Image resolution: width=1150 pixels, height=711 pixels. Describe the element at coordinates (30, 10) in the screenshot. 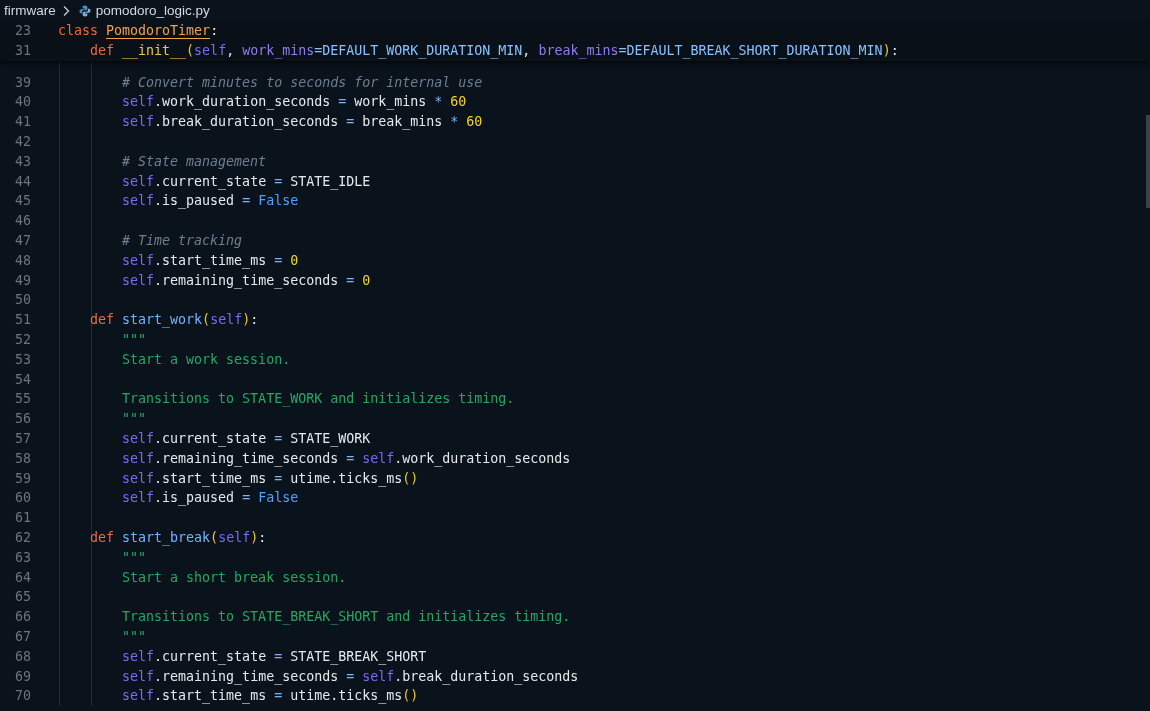

I see `breadcrumb-item: firmware` at that location.